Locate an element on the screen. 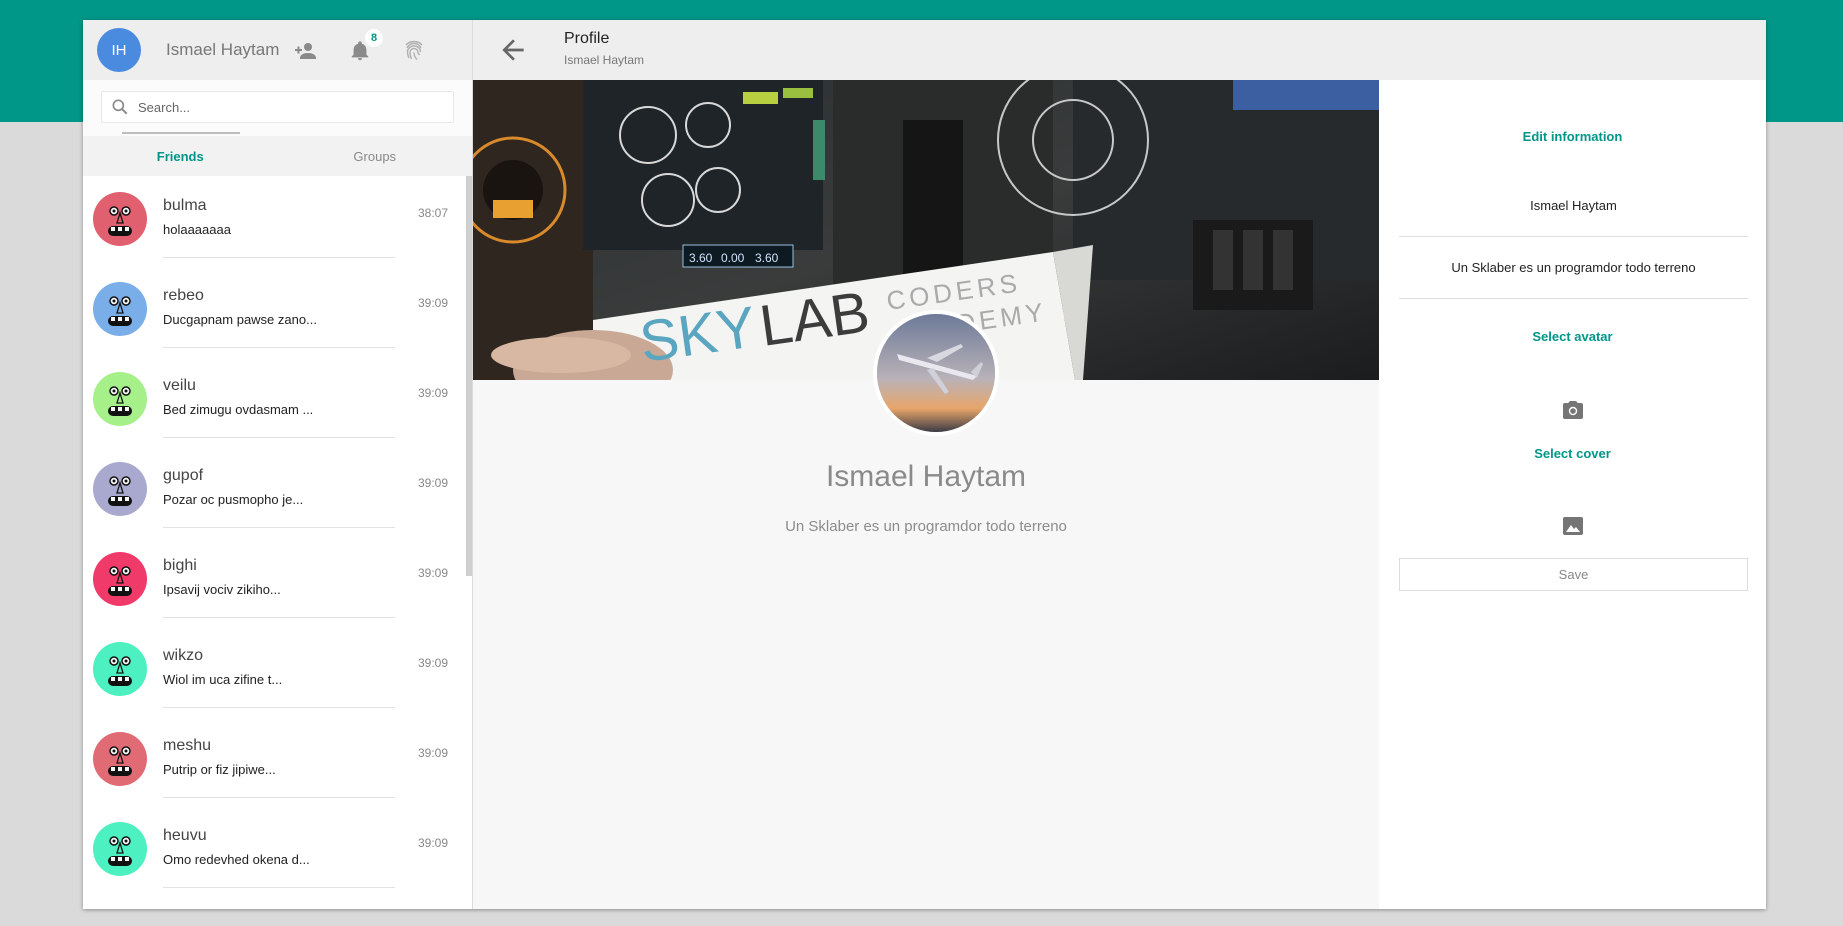 Image resolution: width=1843 pixels, height=926 pixels. gauge-readout-1: 3.60 is located at coordinates (701, 258).